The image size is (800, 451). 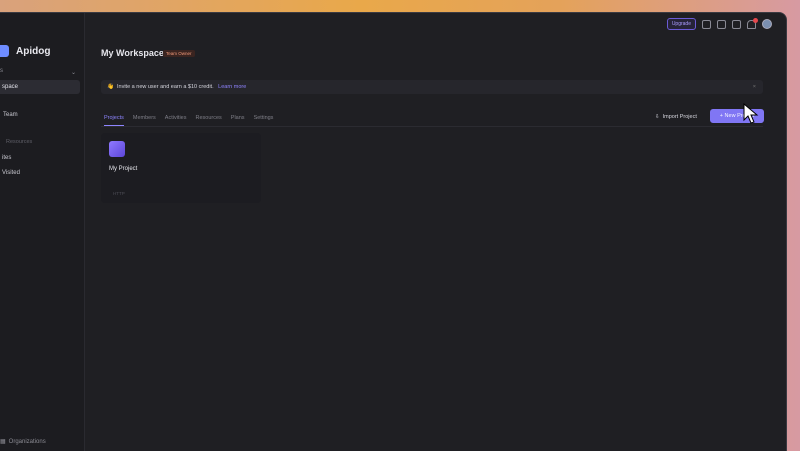 I want to click on organizations-link: ▦ Organizations, so click(x=23, y=442).